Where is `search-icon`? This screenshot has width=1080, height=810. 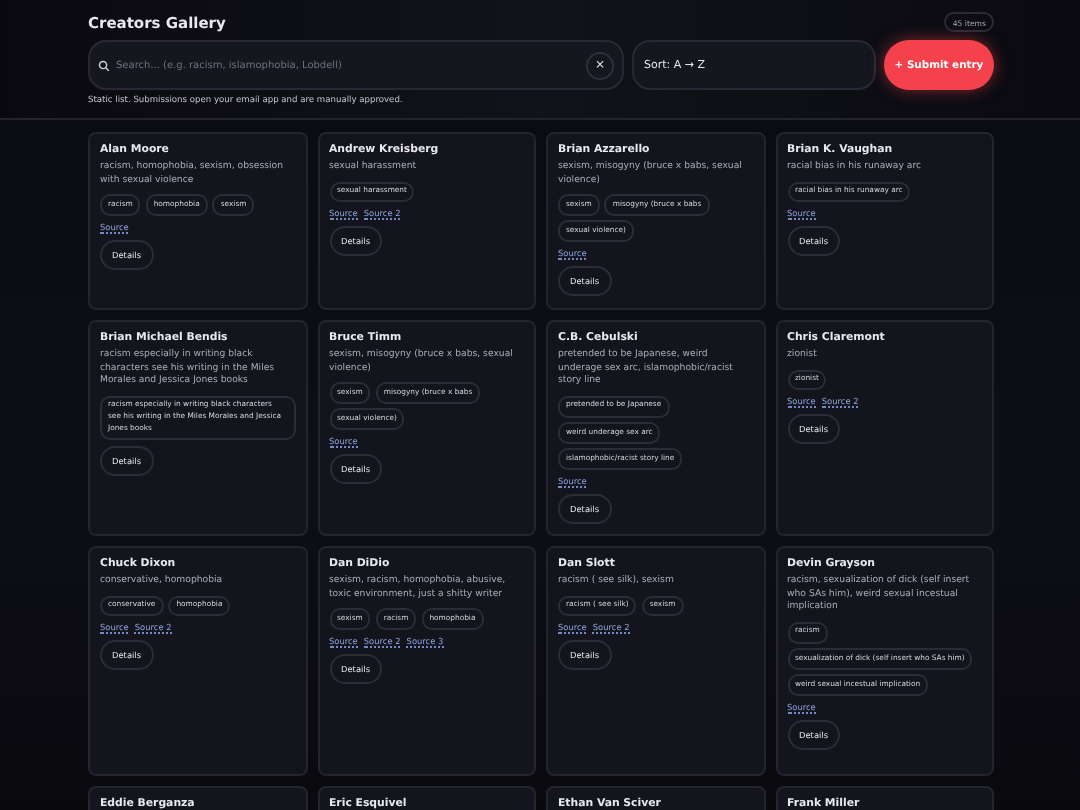 search-icon is located at coordinates (104, 65).